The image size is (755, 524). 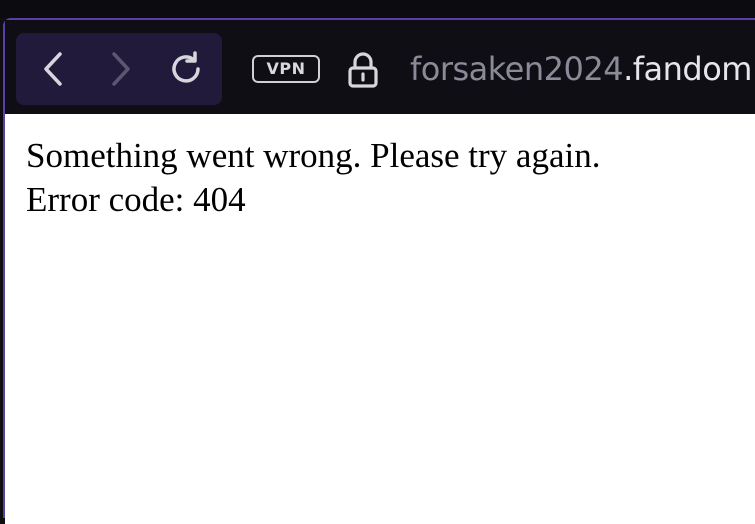 What do you see at coordinates (517, 69) in the screenshot?
I see `url-subdomain: forsaken2024` at bounding box center [517, 69].